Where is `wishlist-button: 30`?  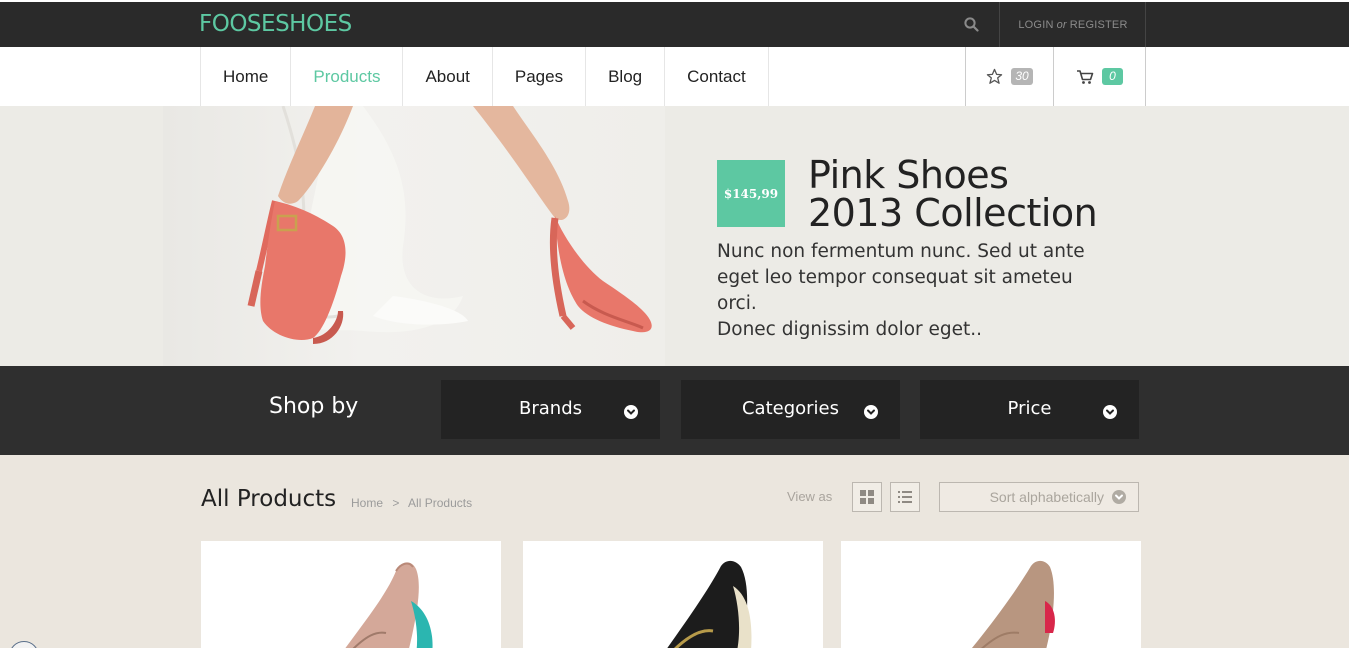 wishlist-button: 30 is located at coordinates (1009, 76).